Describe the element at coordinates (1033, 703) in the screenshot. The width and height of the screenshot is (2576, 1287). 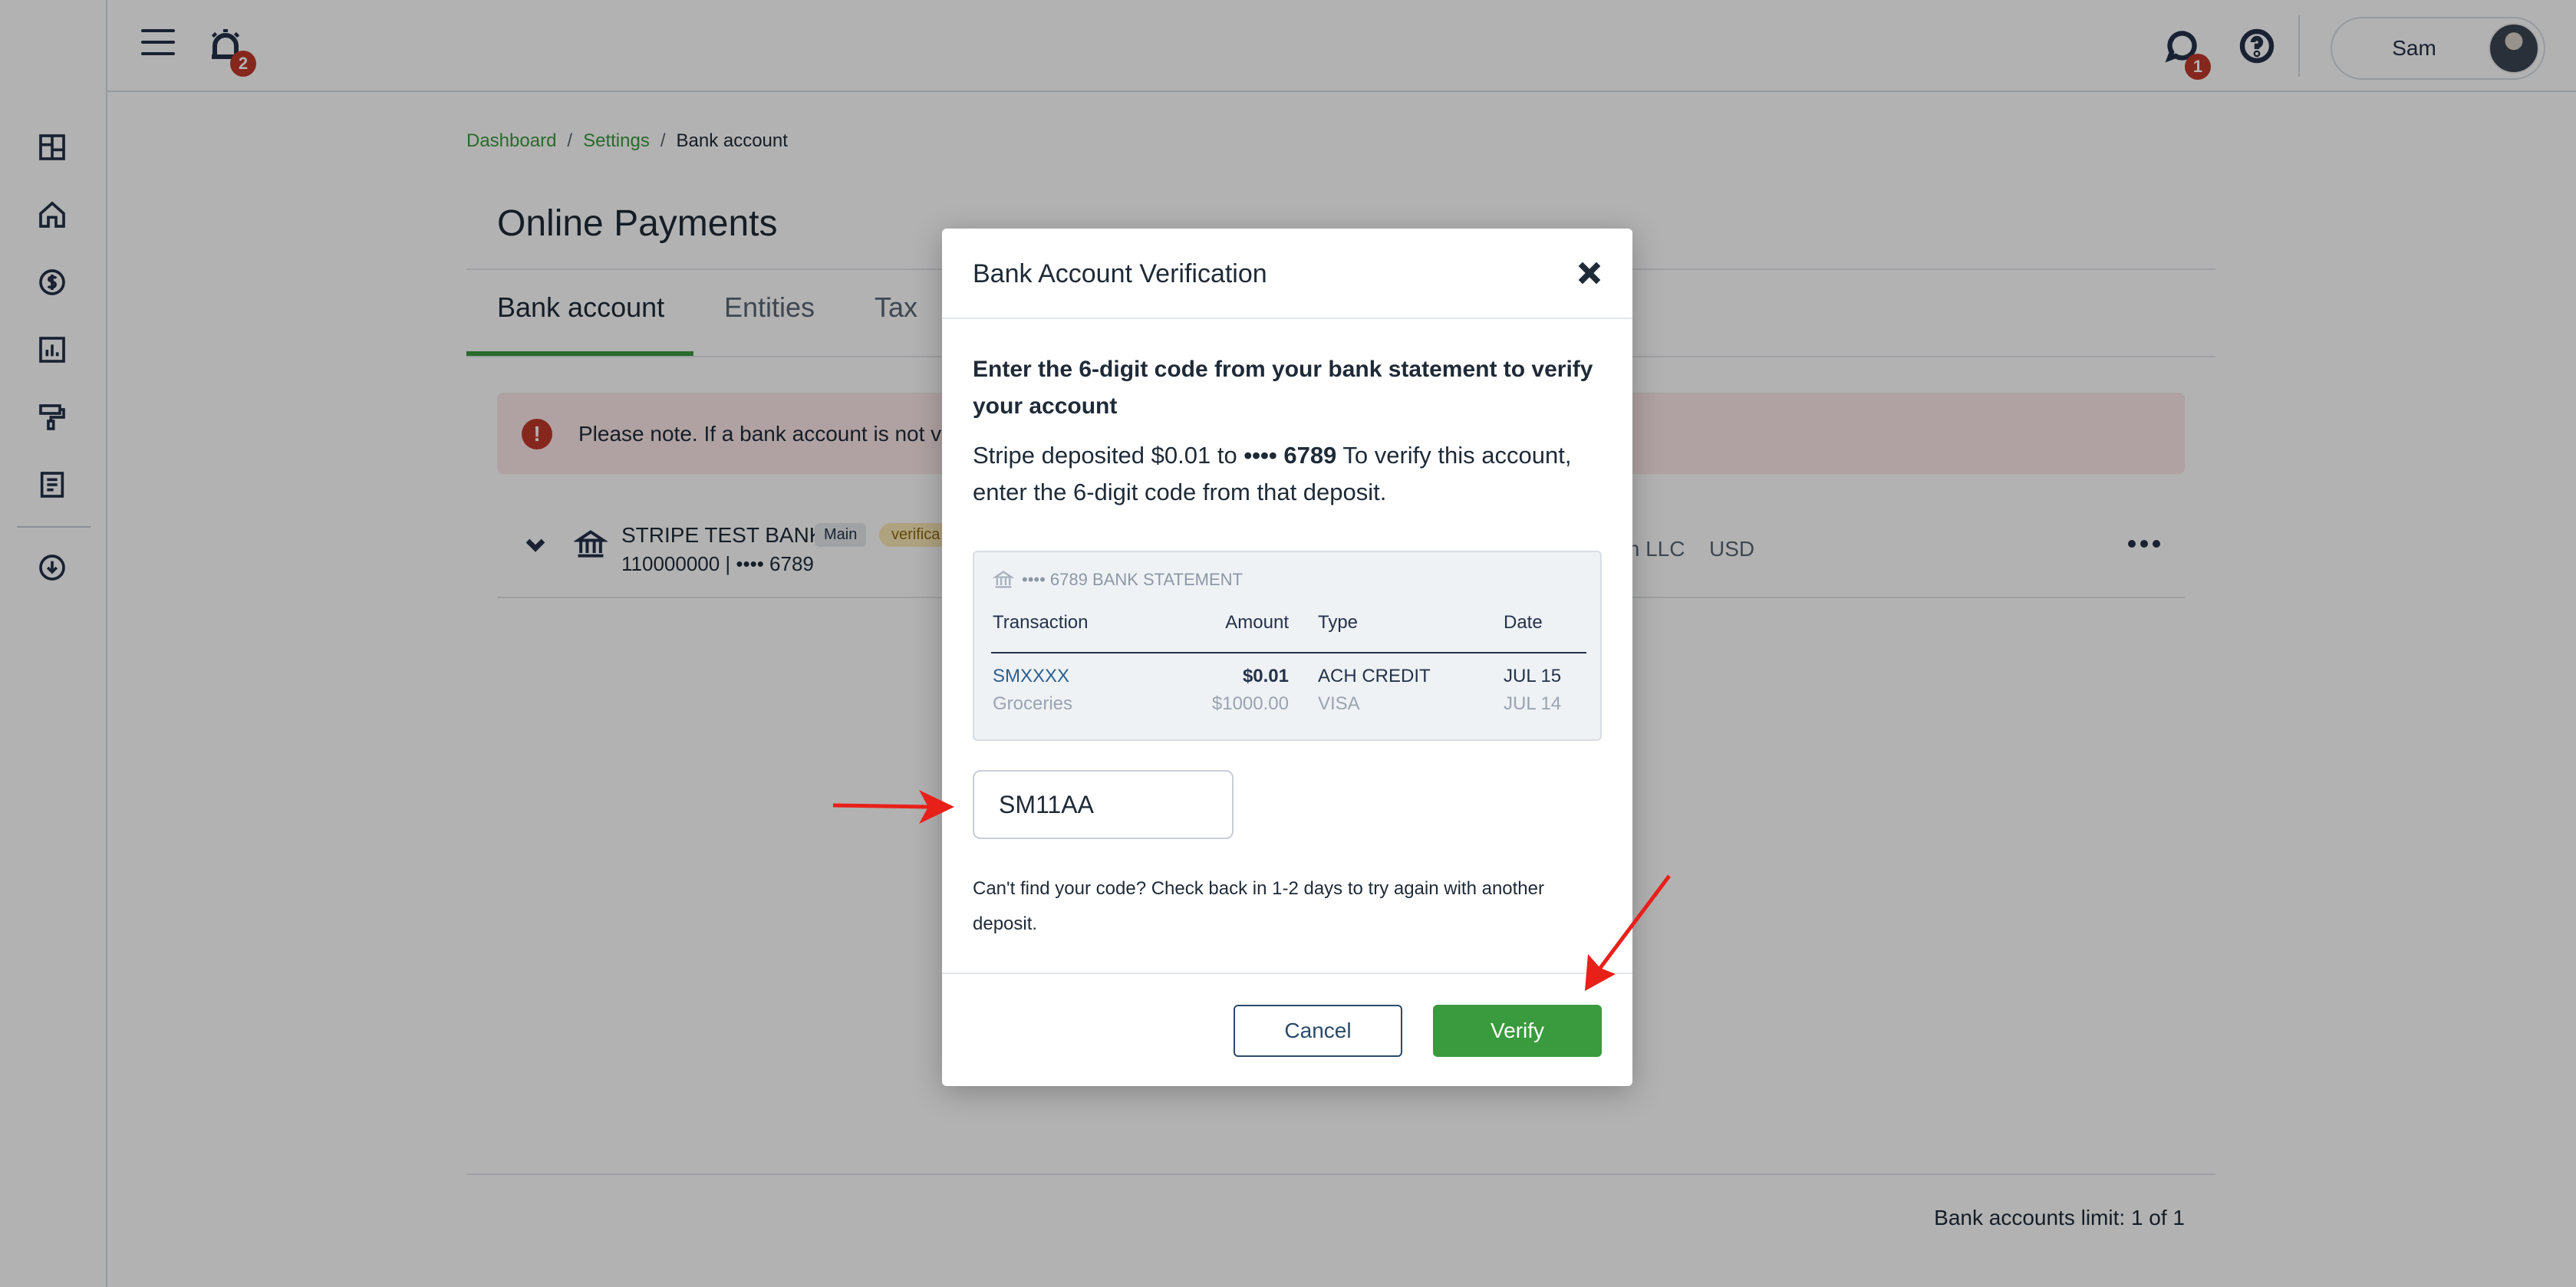
I see `table-cell: Groceries` at that location.